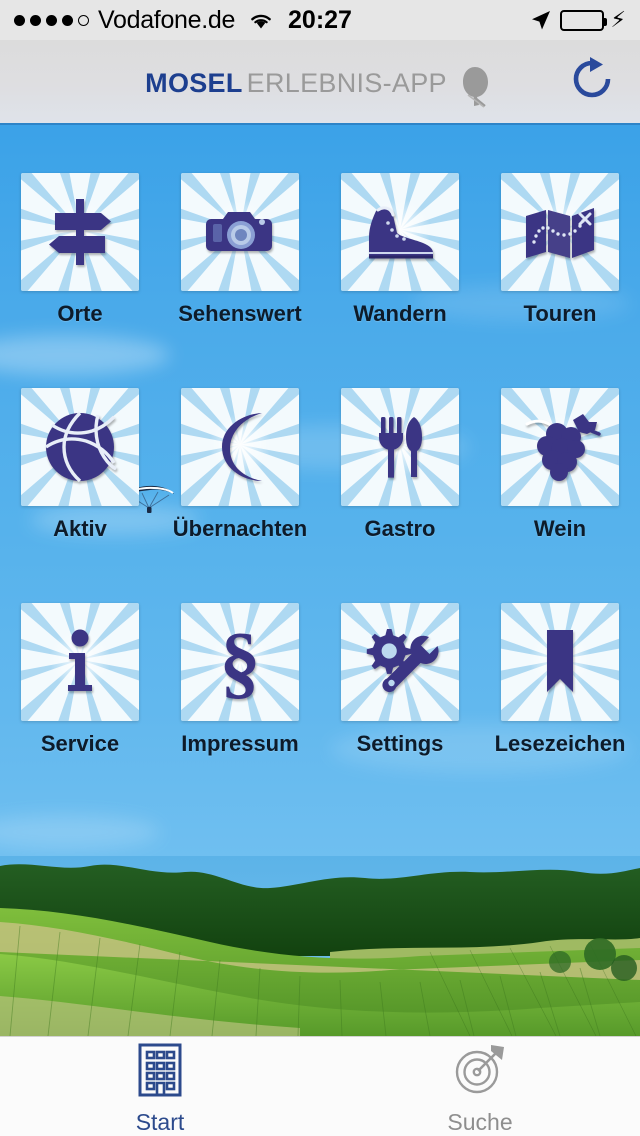  Describe the element at coordinates (400, 313) in the screenshot. I see `tile-label: Wandern` at that location.